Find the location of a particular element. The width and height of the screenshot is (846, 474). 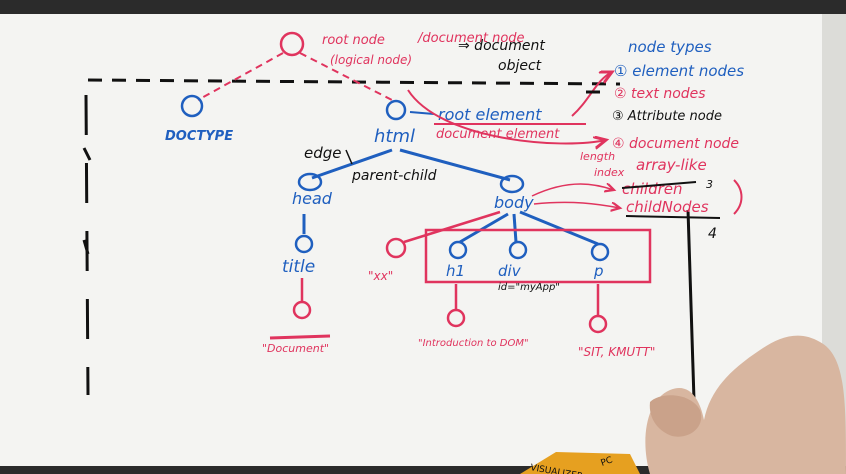

h1-label: h1 is located at coordinates (455, 271).